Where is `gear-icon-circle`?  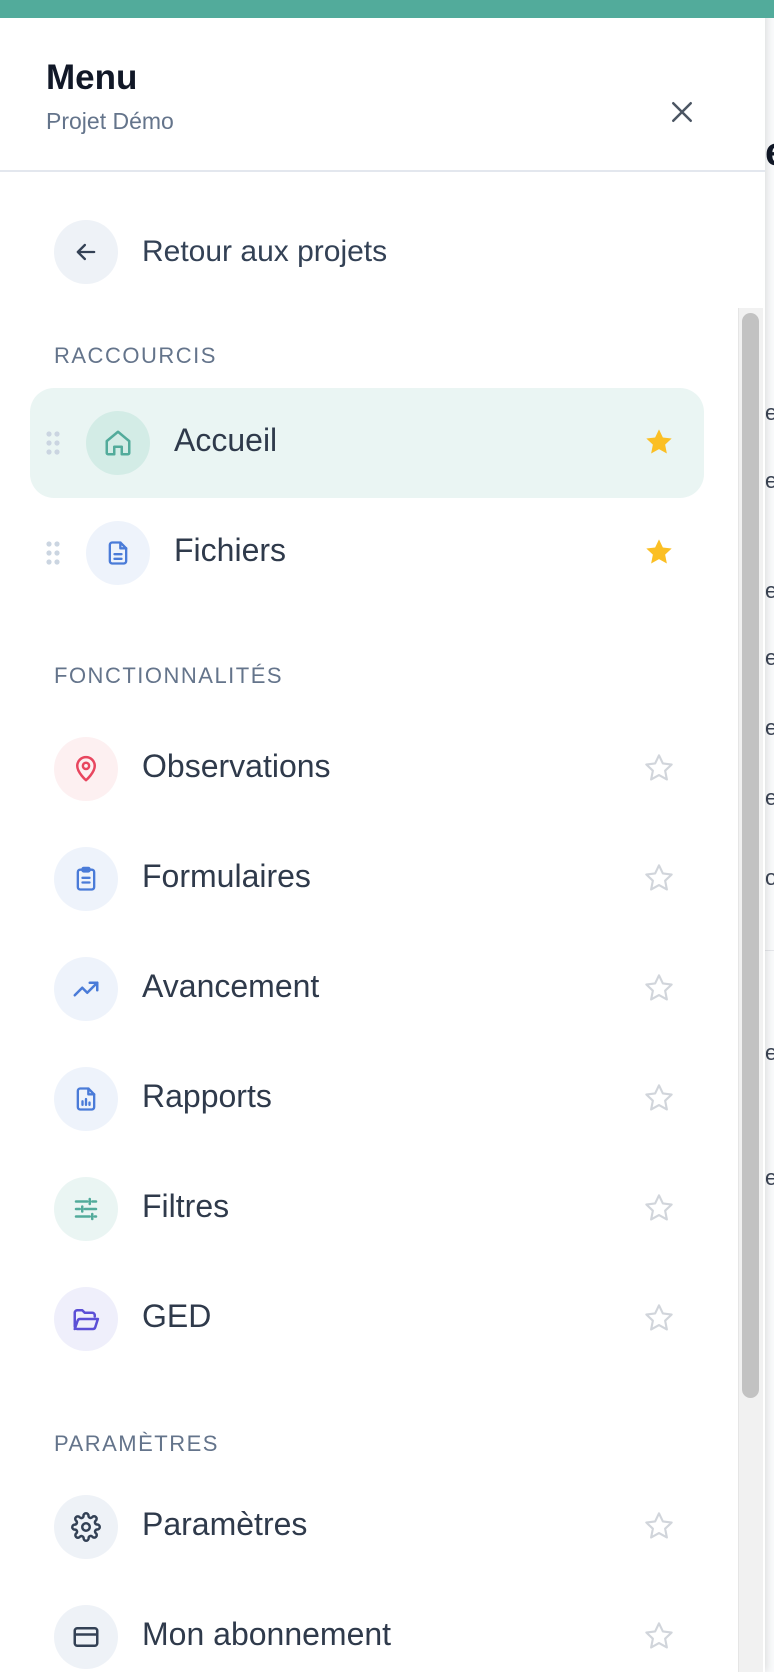 gear-icon-circle is located at coordinates (86, 1527).